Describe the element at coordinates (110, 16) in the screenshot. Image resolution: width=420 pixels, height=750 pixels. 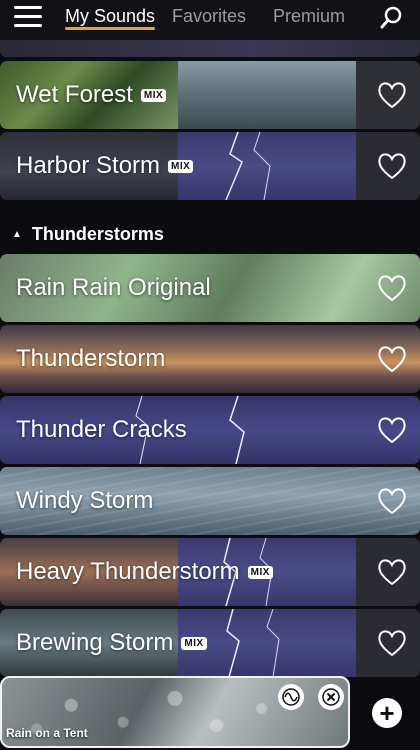
I see `tab-my-sounds: My Sounds` at that location.